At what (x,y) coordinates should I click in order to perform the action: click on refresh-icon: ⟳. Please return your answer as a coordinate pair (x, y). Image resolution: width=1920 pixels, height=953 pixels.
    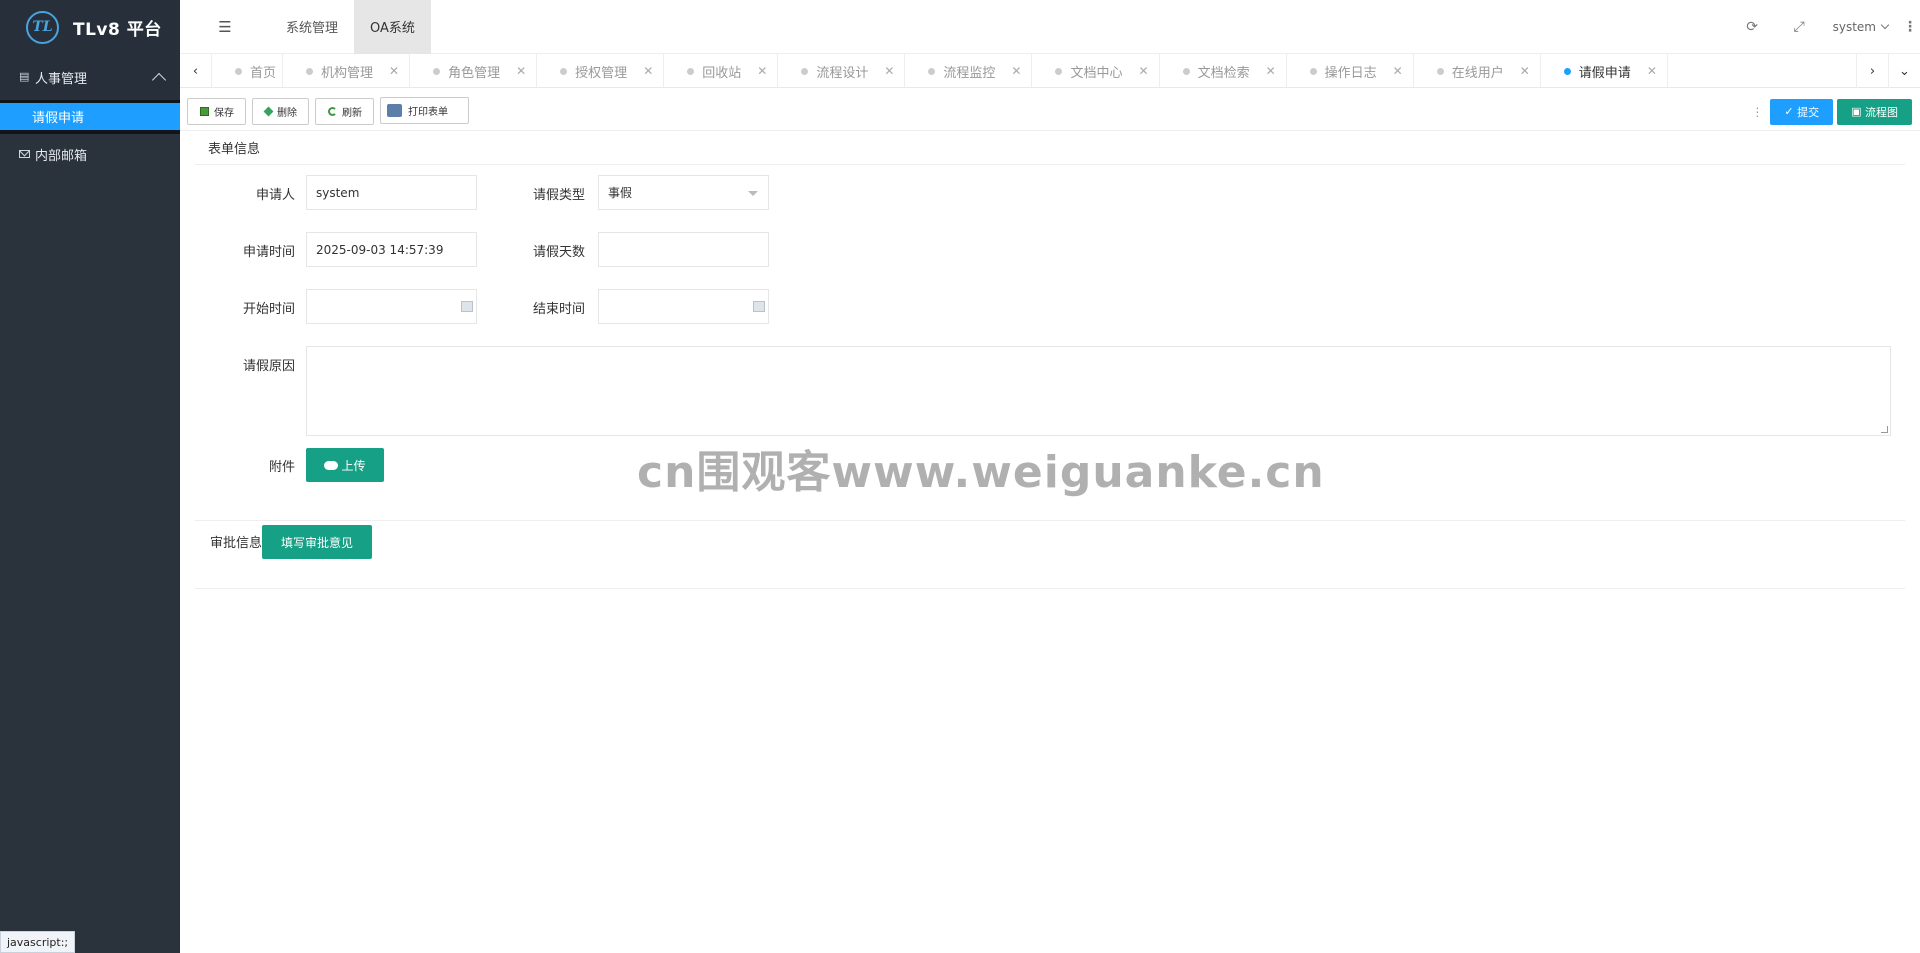
    Looking at the image, I should click on (1752, 27).